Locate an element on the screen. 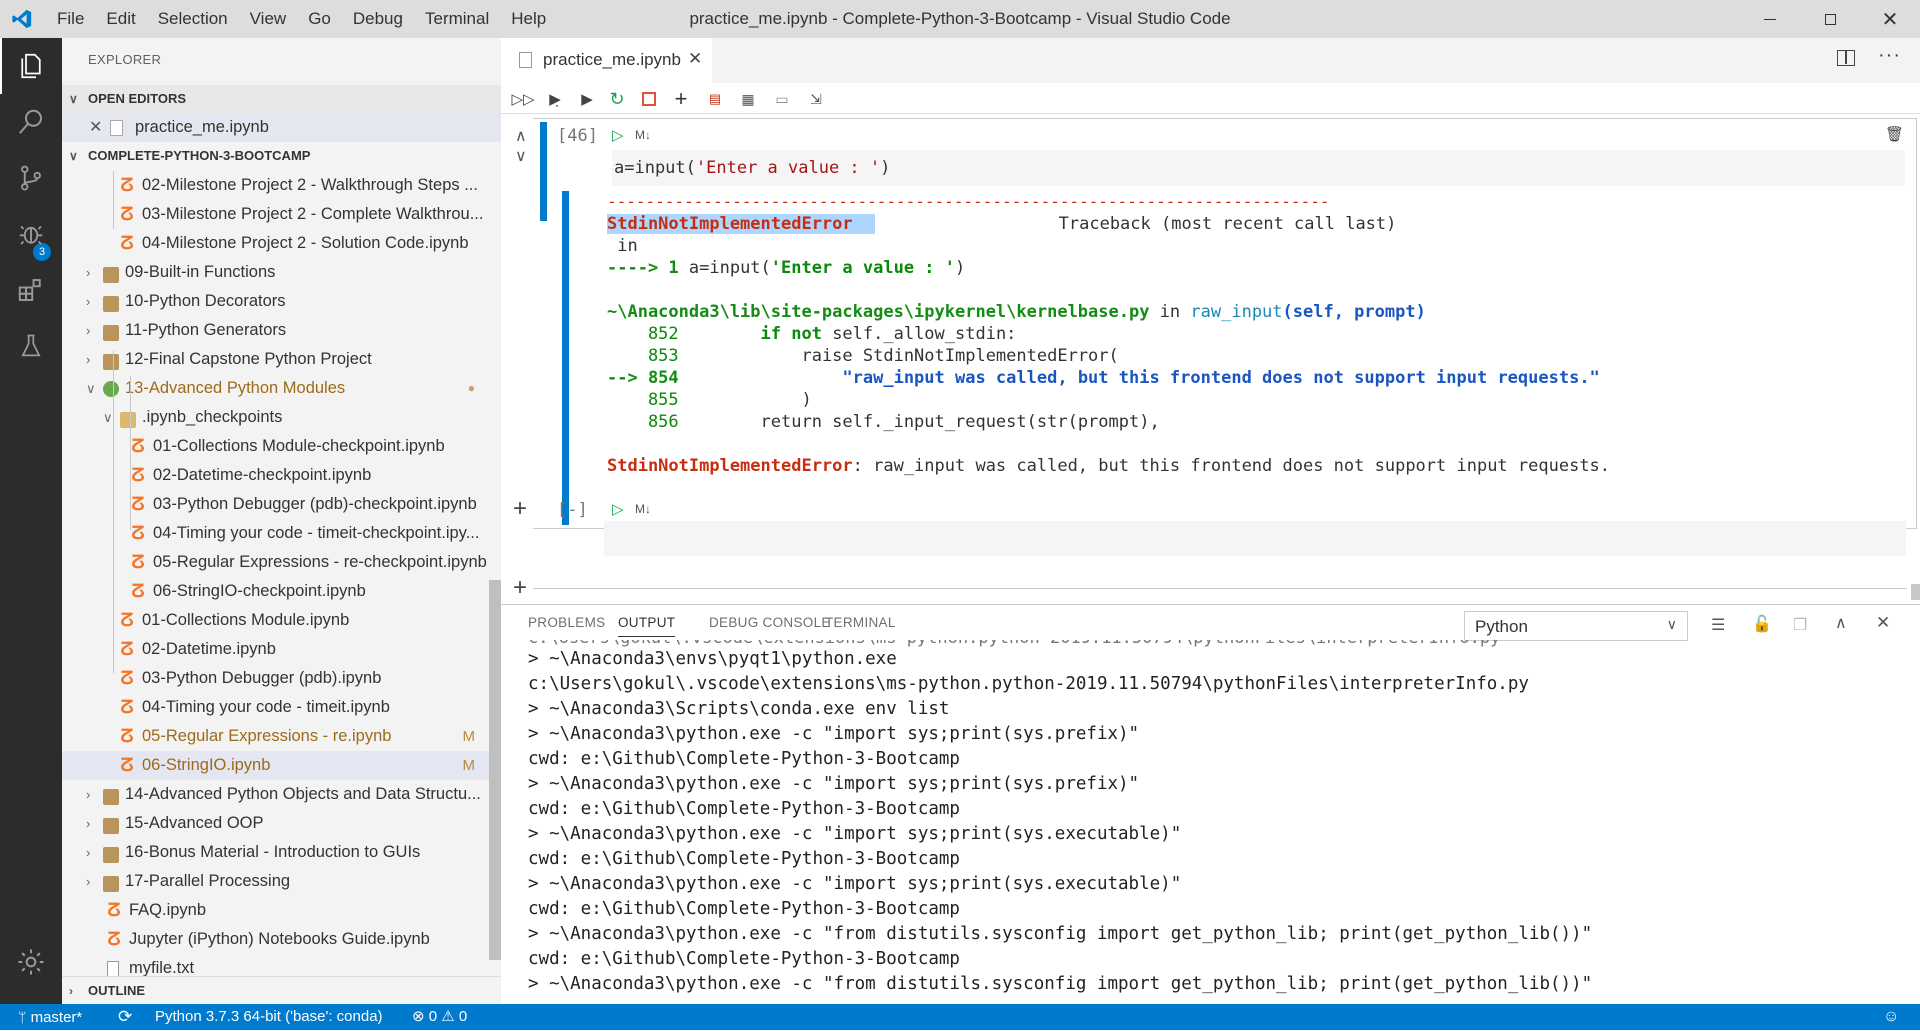 This screenshot has width=1920, height=1031. panel-tab-output: OUTPUT is located at coordinates (647, 626).